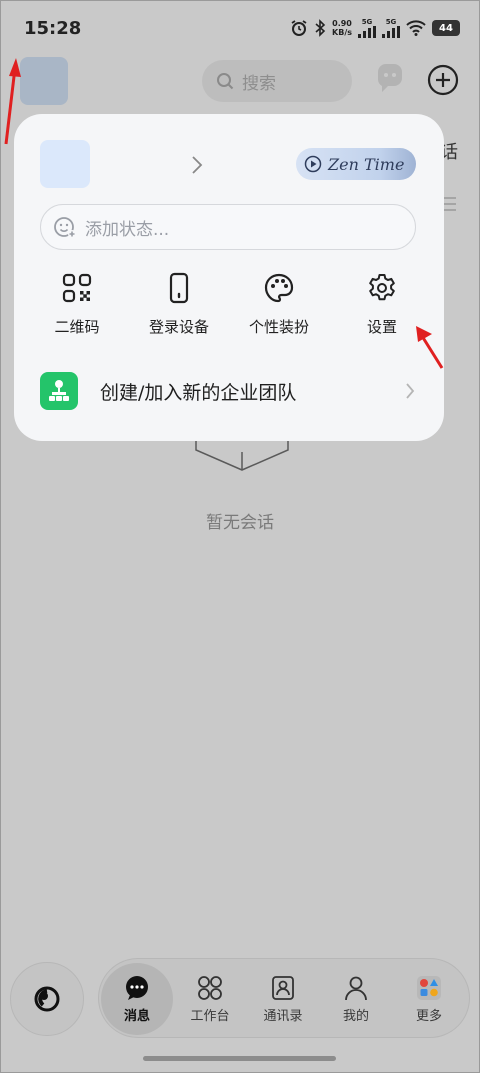 Image resolution: width=480 pixels, height=1073 pixels. I want to click on quick-action-login-devices: 登录设备, so click(179, 304).